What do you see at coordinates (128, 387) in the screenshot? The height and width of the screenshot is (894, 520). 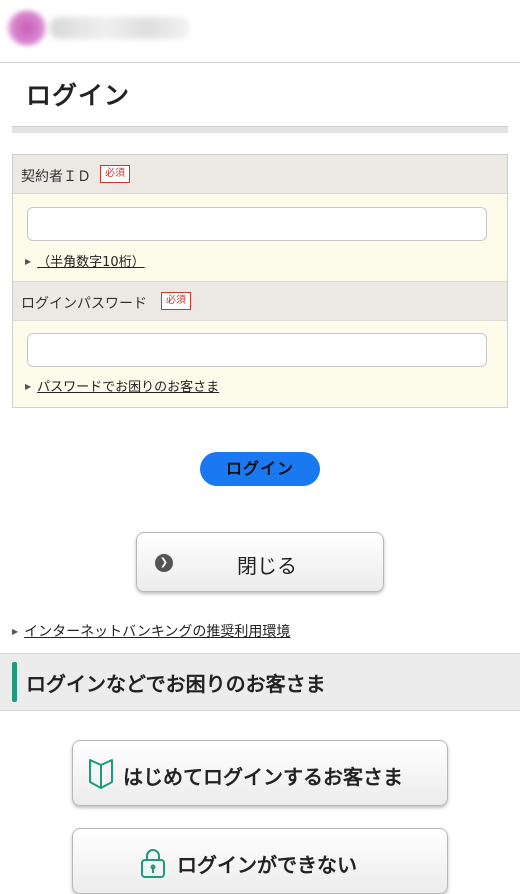 I see `password-help-link: パスワードでお困りのお客さま` at bounding box center [128, 387].